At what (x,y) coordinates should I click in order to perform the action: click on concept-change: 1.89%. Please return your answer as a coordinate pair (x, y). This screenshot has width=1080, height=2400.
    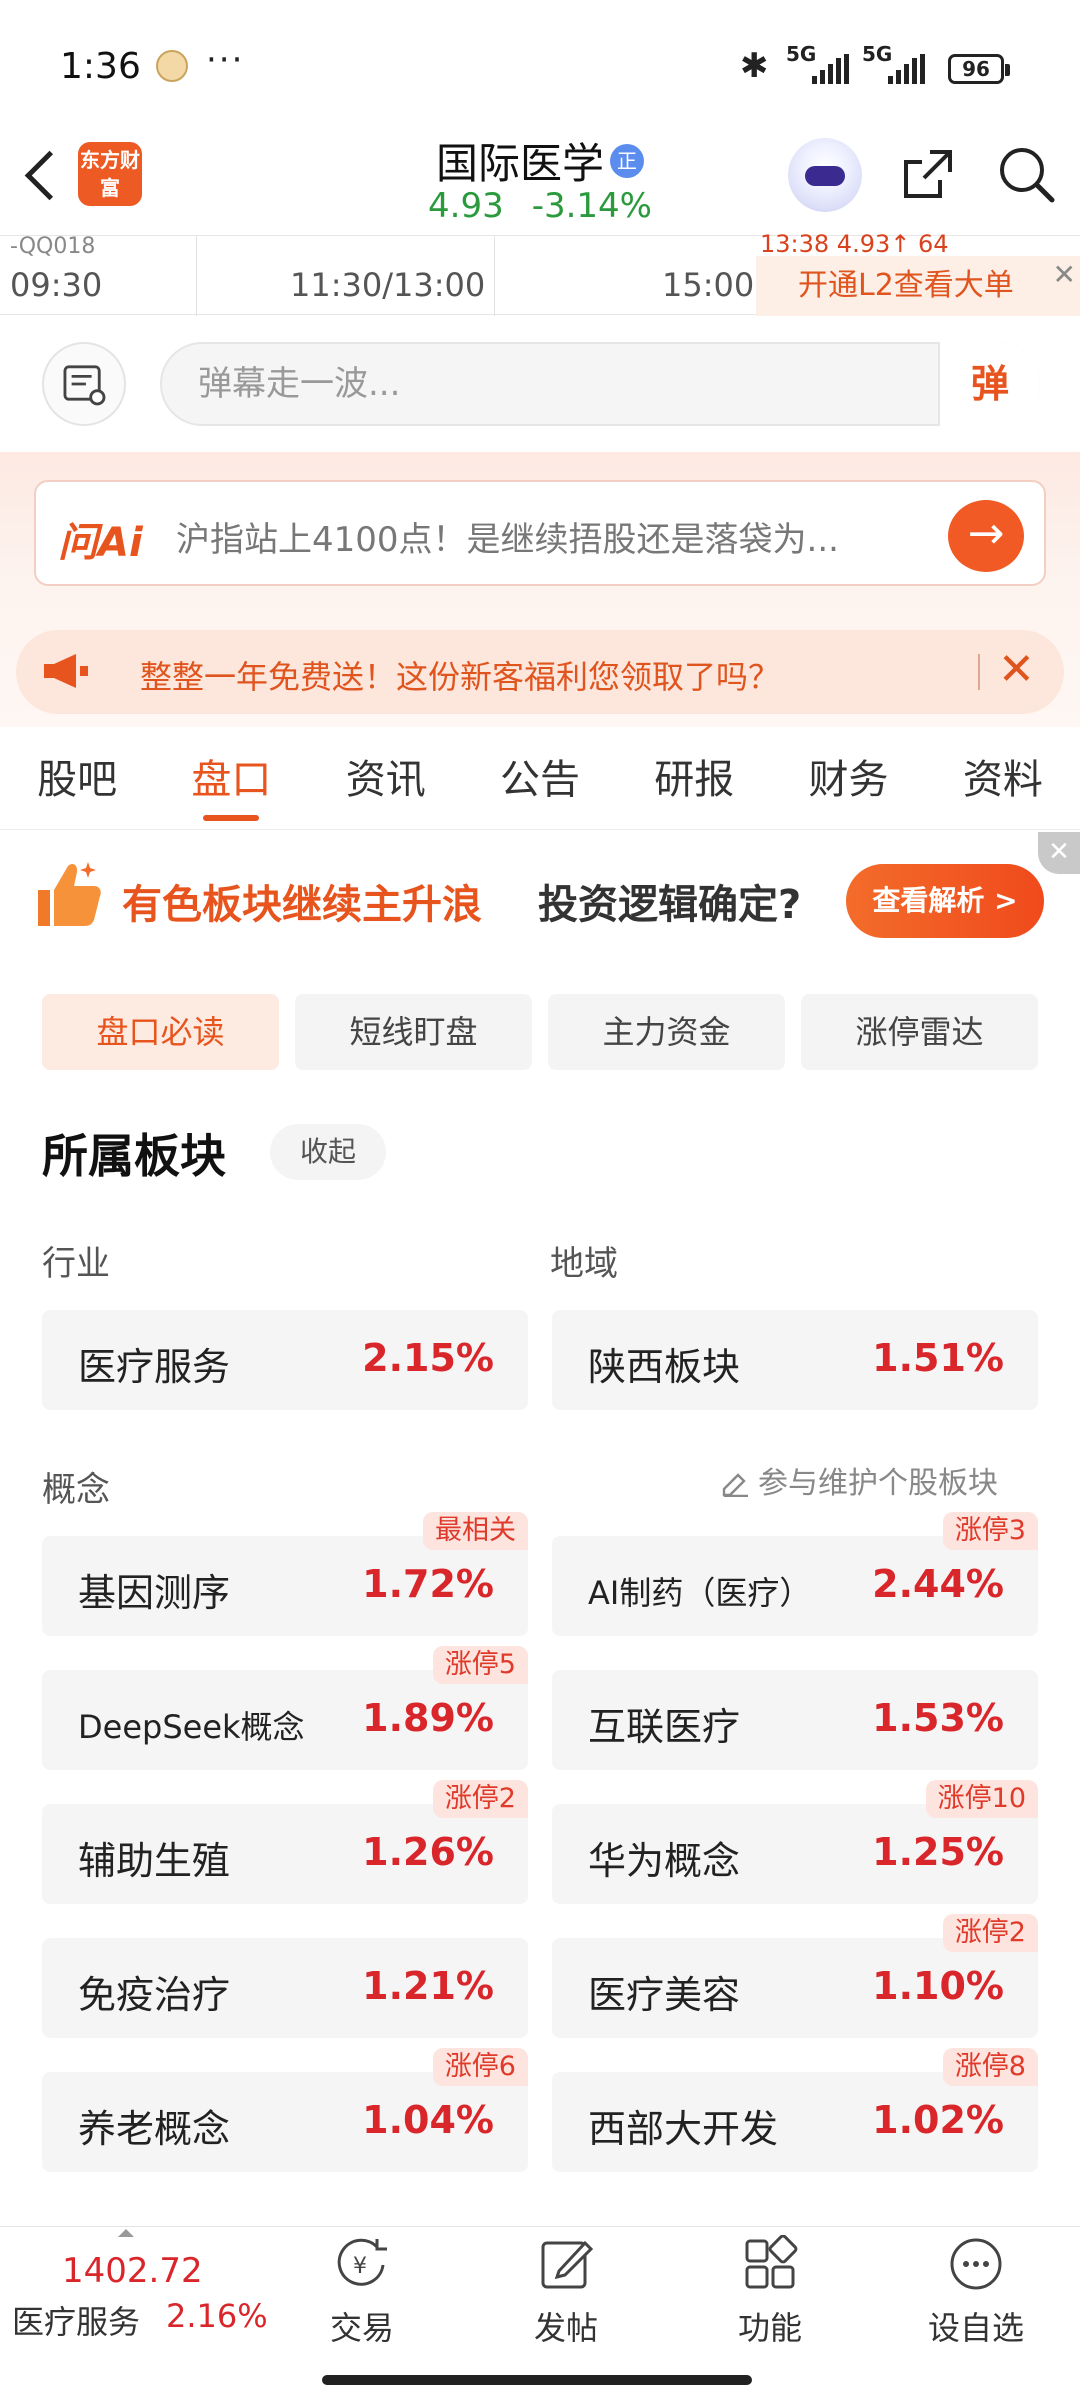
    Looking at the image, I should click on (428, 1718).